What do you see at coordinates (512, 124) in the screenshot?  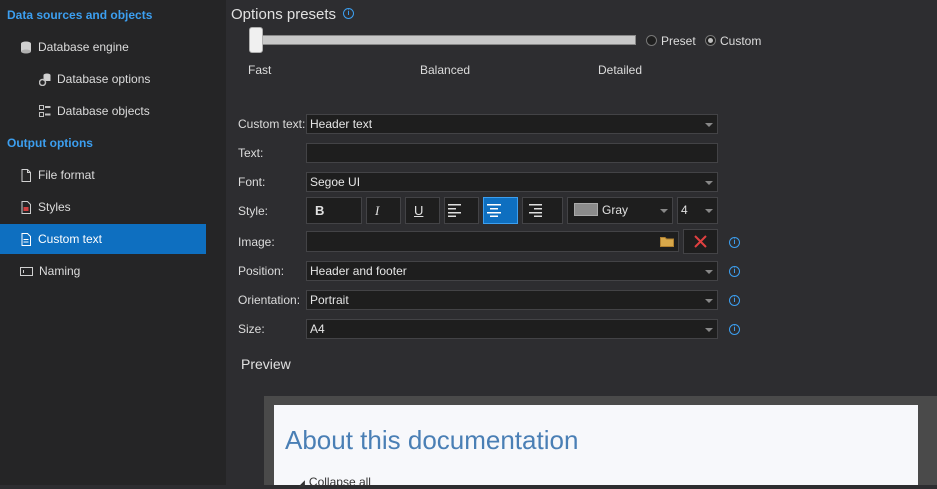 I see `custom-text-select: Header text` at bounding box center [512, 124].